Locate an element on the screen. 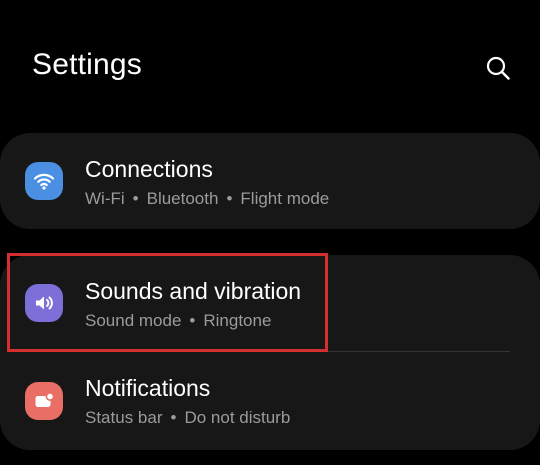  wifi-icon is located at coordinates (44, 181).